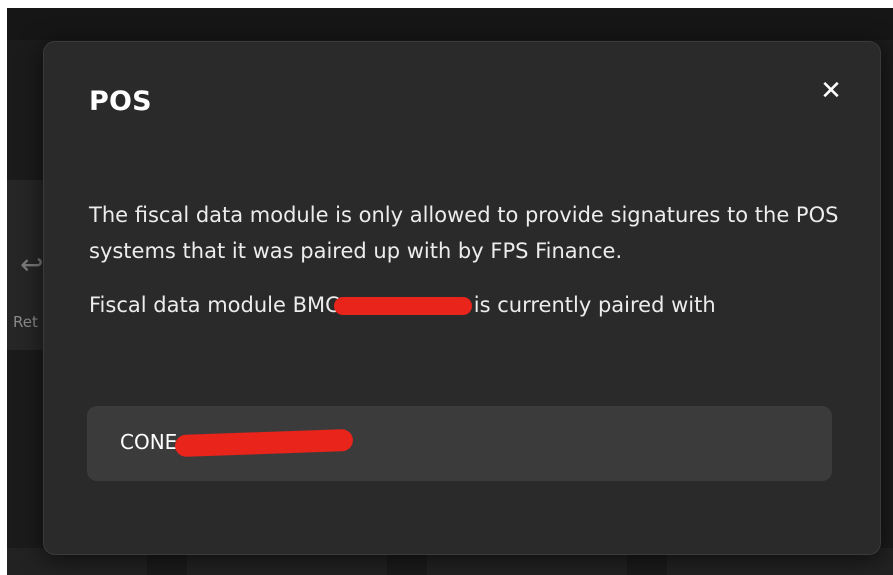  Describe the element at coordinates (25, 322) in the screenshot. I see `background-card-label: Ret` at that location.